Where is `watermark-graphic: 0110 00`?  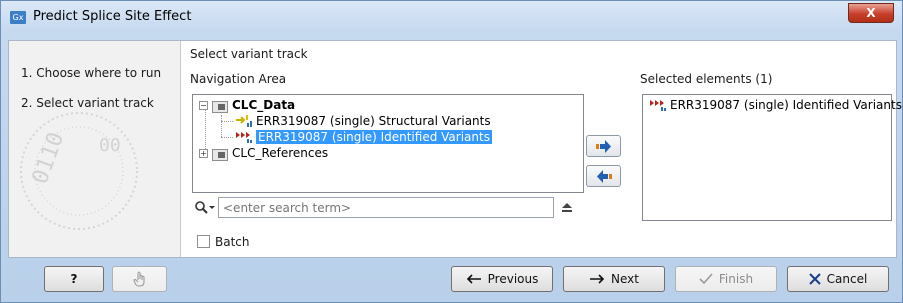
watermark-graphic: 0110 00 is located at coordinates (79, 171).